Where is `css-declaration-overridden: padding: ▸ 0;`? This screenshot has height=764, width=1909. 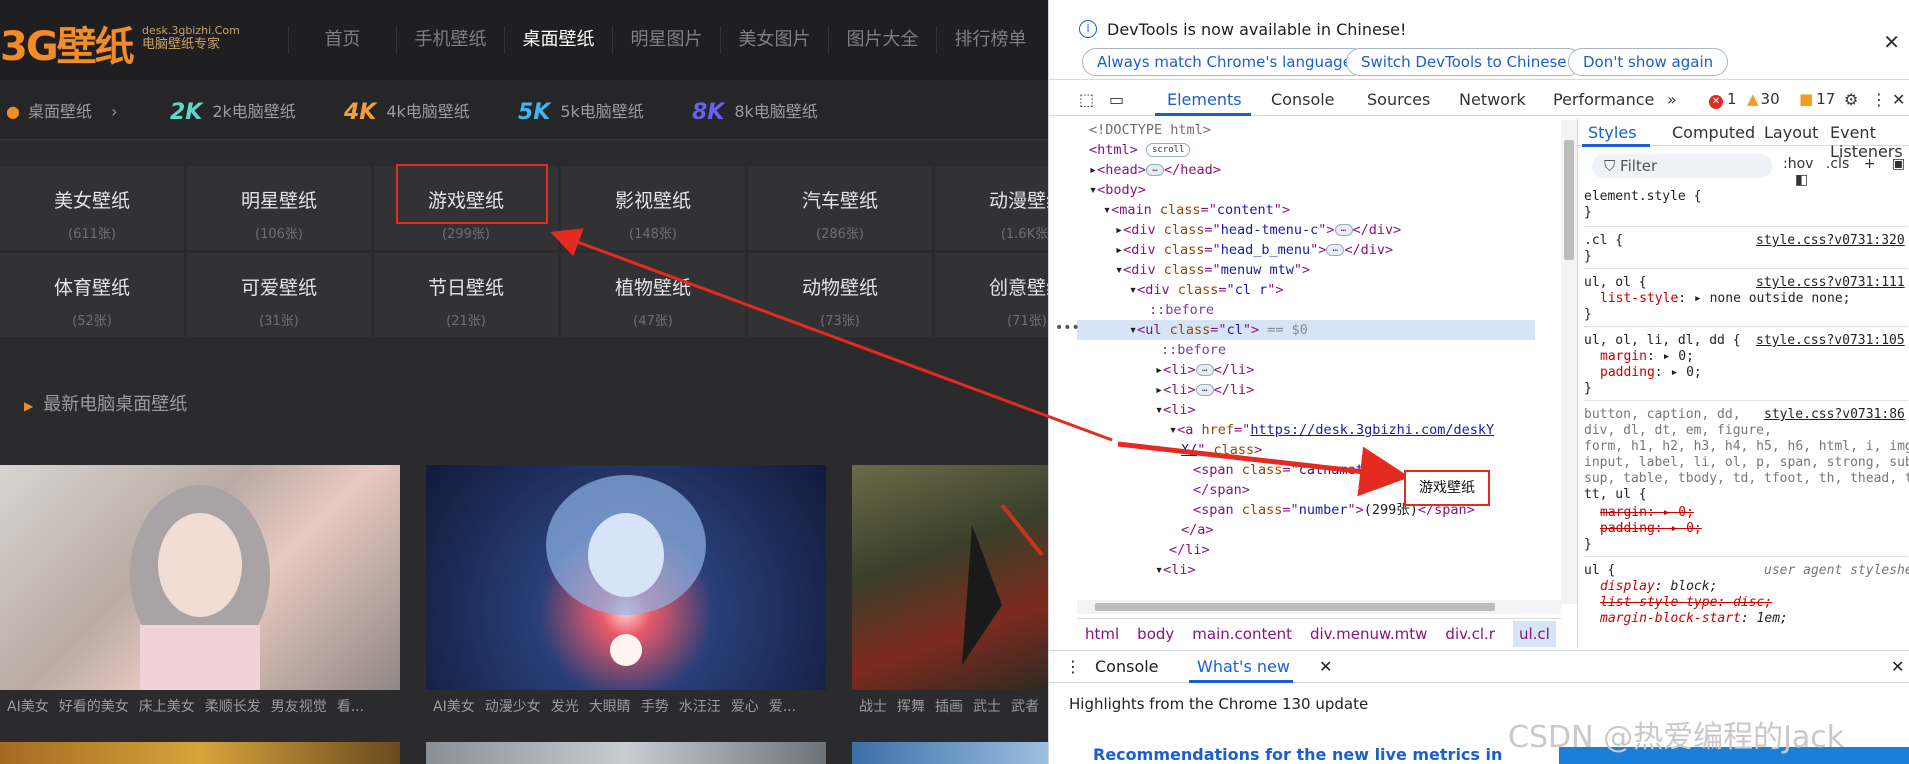
css-declaration-overridden: padding: ▸ 0; is located at coordinates (1651, 528).